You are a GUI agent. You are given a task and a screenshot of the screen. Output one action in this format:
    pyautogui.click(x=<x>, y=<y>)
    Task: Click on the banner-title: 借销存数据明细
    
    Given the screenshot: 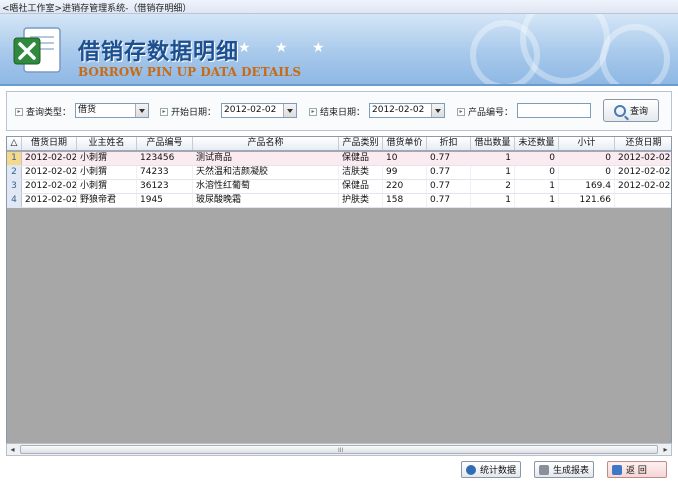 What is the action you would take?
    pyautogui.click(x=159, y=52)
    